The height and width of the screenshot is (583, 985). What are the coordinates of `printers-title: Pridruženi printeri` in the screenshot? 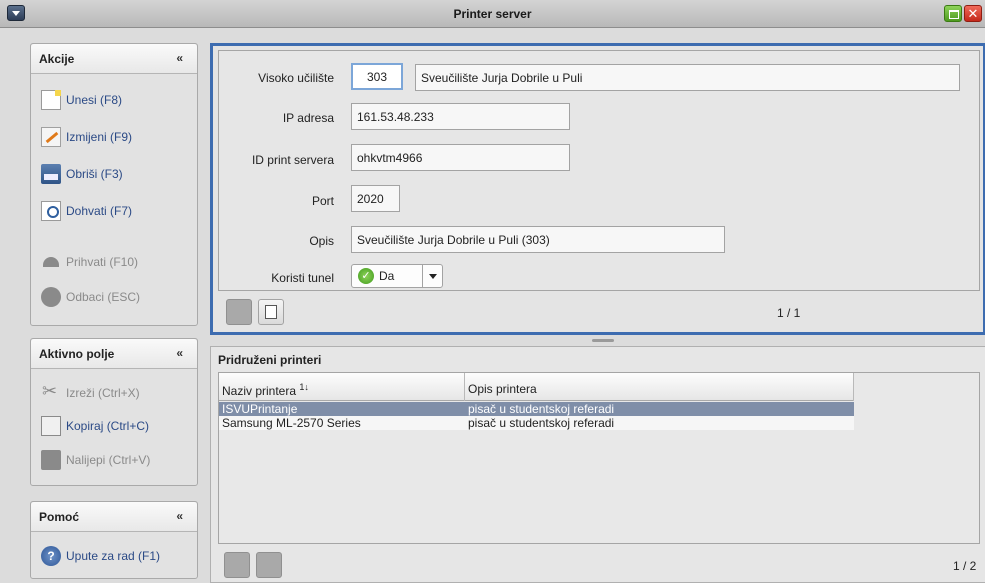 It's located at (270, 360).